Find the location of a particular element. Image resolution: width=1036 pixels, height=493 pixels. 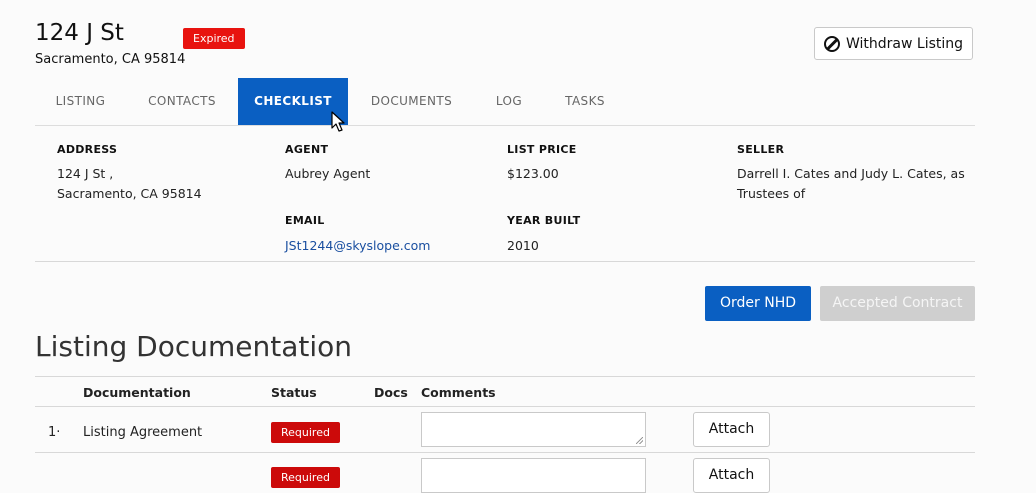

tab-contacts: CONTACTS is located at coordinates (182, 101).